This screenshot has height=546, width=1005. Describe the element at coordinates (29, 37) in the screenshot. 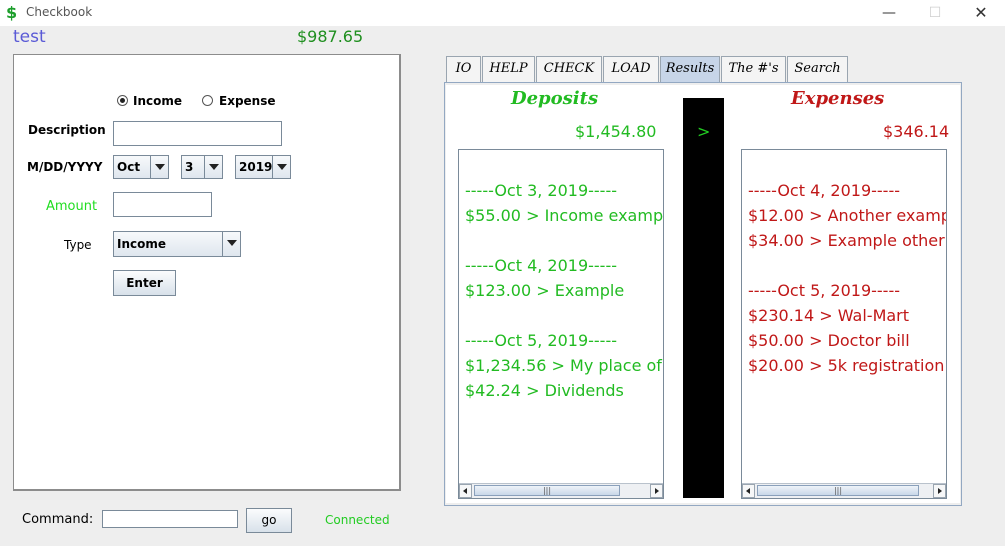

I see `user-name: test` at that location.